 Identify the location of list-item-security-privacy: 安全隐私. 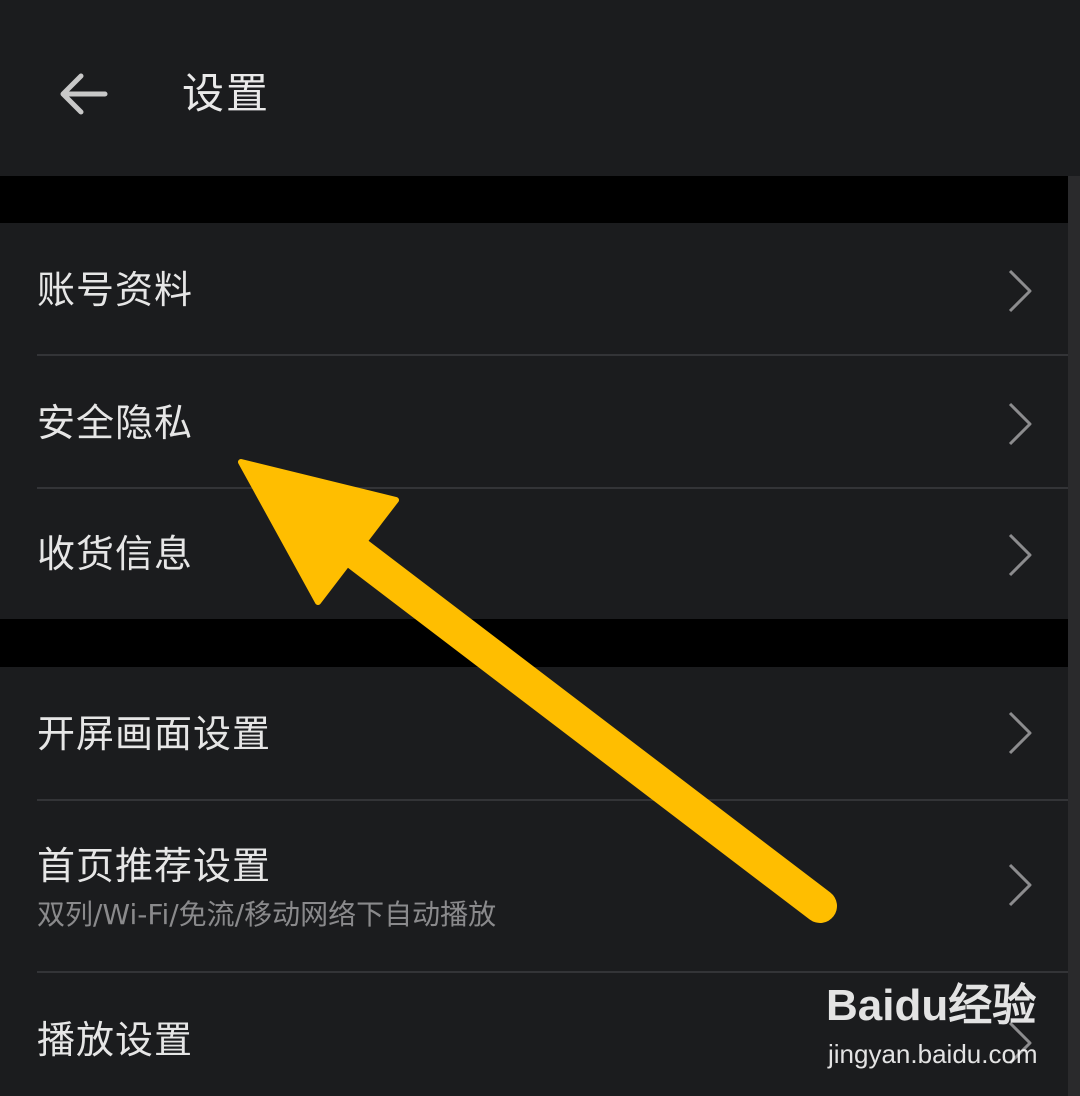
(534, 422).